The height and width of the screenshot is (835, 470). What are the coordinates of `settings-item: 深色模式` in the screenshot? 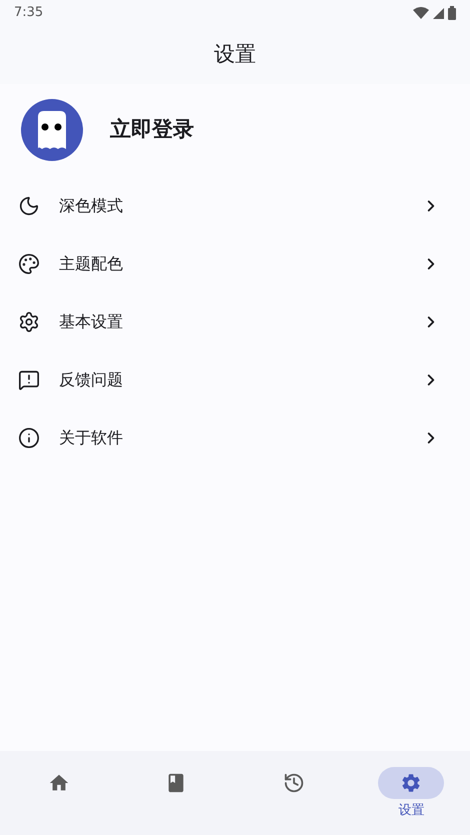 It's located at (235, 206).